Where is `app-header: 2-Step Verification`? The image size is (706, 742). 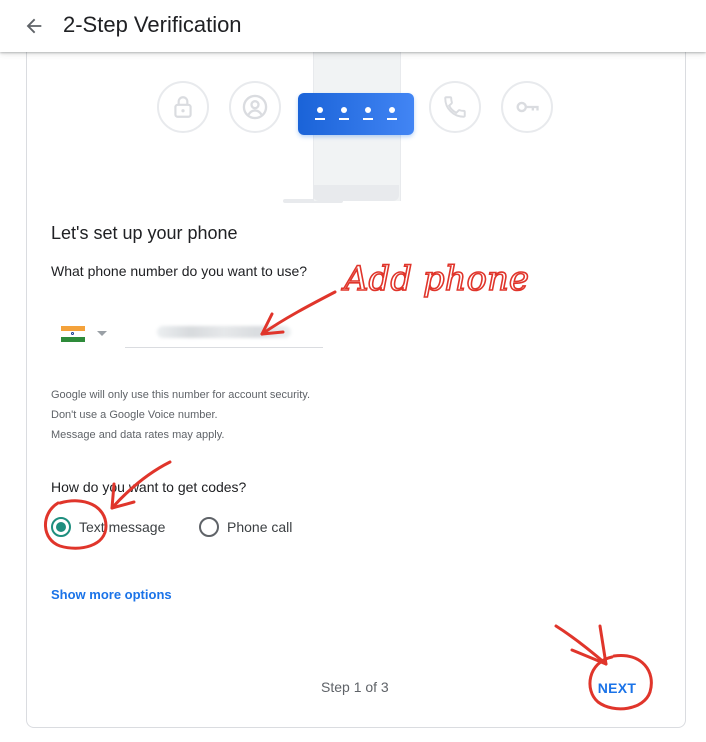 app-header: 2-Step Verification is located at coordinates (353, 26).